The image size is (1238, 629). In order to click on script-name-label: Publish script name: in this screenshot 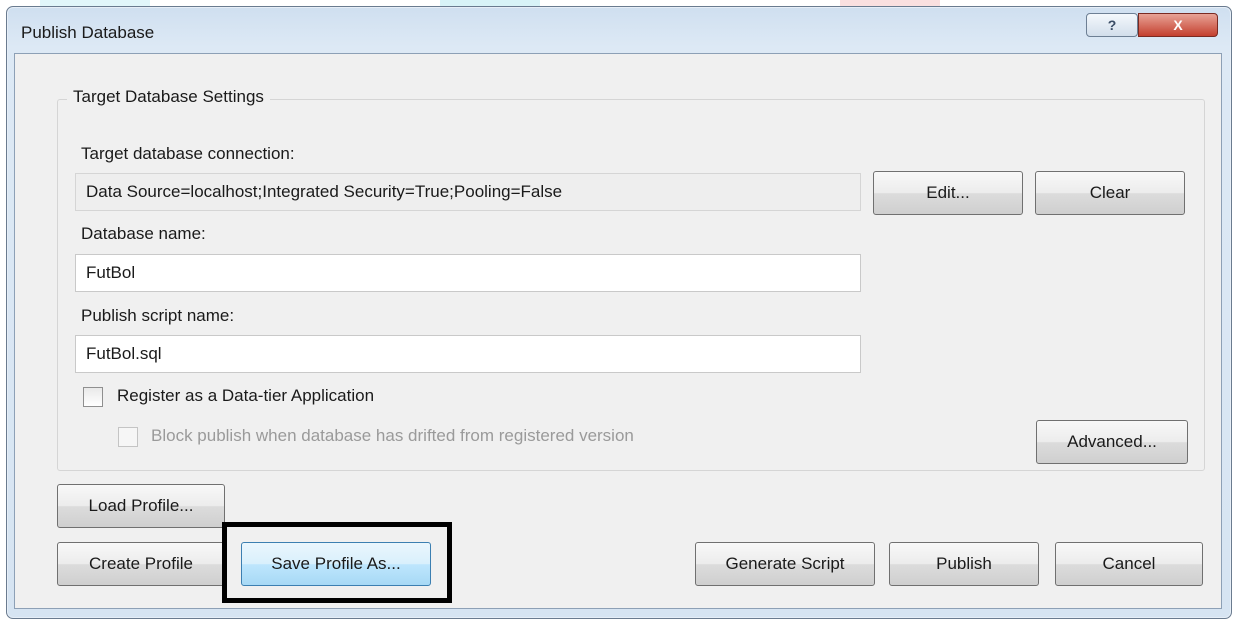, I will do `click(158, 315)`.